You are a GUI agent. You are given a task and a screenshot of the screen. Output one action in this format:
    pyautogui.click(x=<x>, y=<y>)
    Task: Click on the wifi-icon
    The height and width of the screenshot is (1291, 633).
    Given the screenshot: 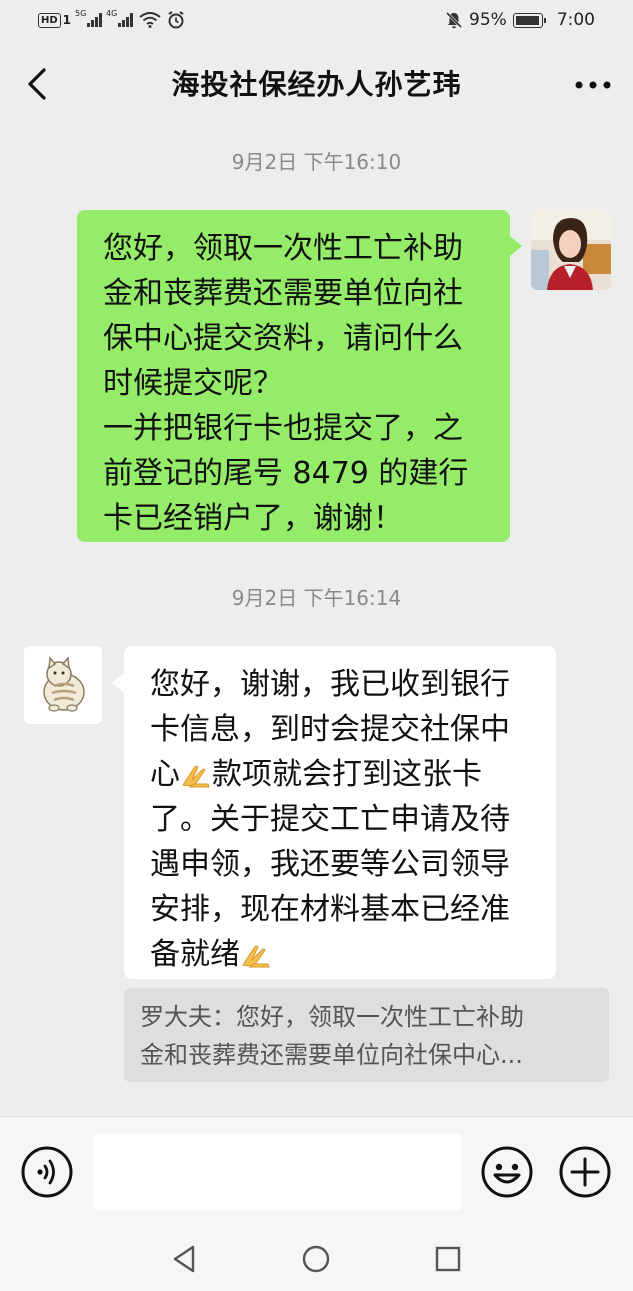 What is the action you would take?
    pyautogui.click(x=150, y=20)
    